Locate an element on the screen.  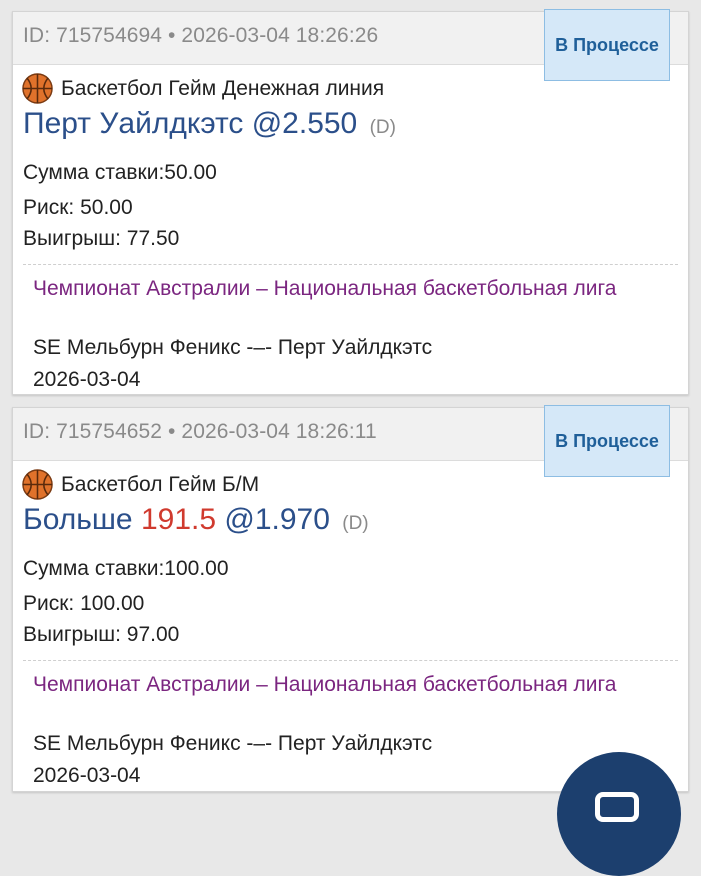
selection: Больше 191.5 @1.970 (D) is located at coordinates (196, 520).